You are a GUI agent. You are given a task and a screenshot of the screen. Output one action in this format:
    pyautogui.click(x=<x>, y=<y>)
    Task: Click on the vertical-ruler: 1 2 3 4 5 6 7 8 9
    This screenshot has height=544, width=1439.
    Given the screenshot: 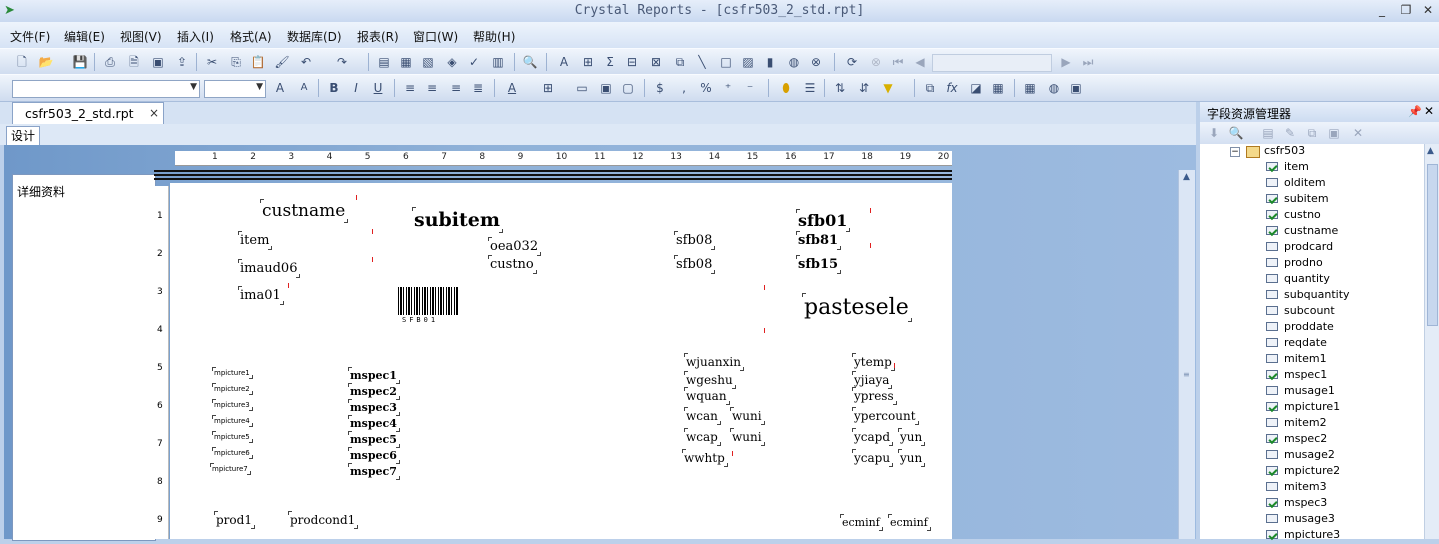 What is the action you would take?
    pyautogui.click(x=161, y=362)
    